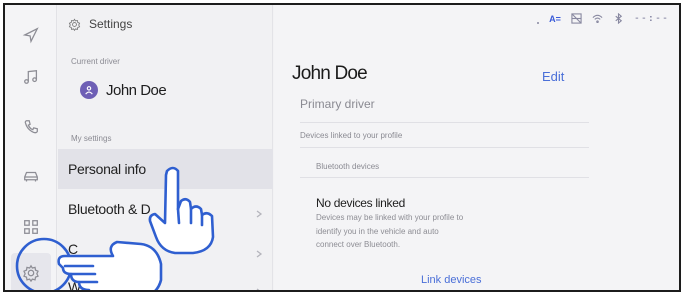  I want to click on current-driver: John Doe, so click(123, 90).